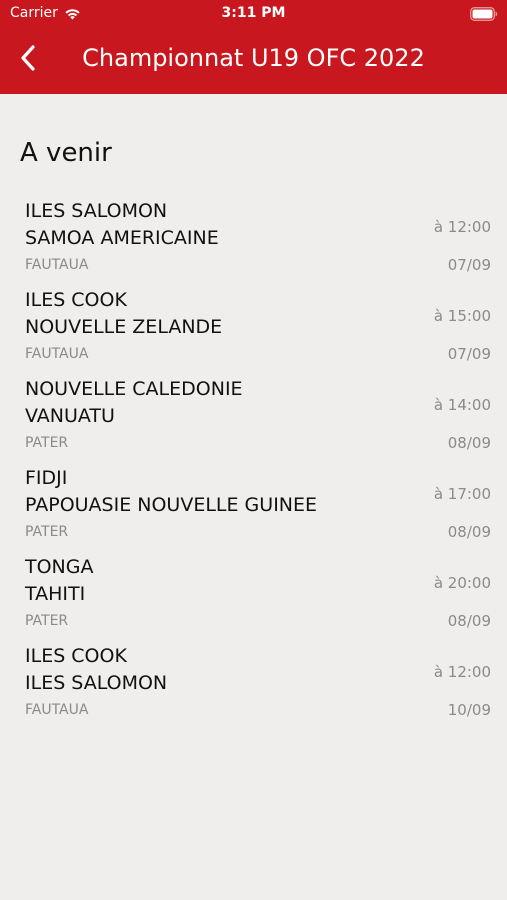 The image size is (507, 900). I want to click on status-time: 3:11 PM, so click(253, 13).